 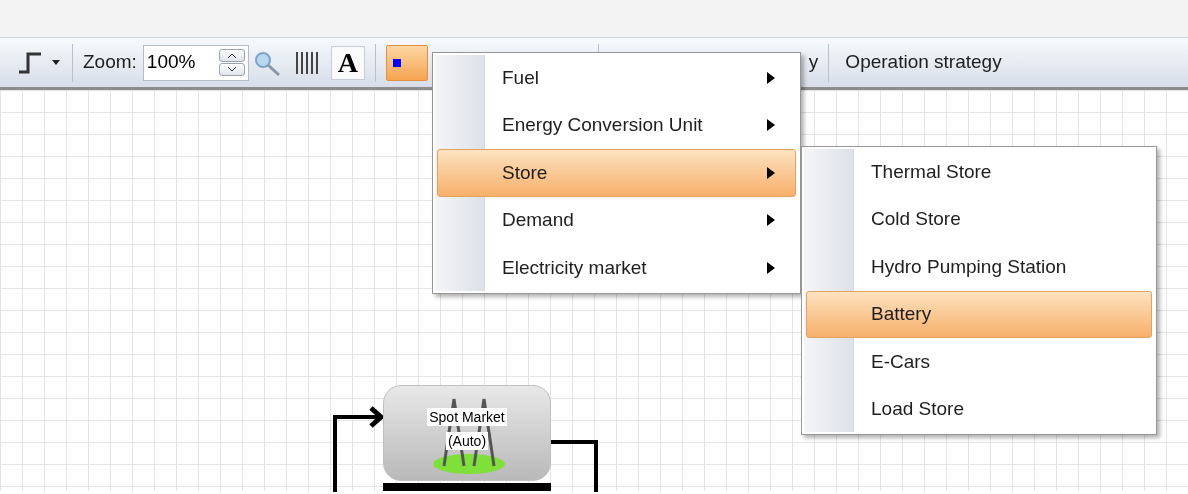 I want to click on menu-item: Hydro Pumping Station, so click(x=979, y=267).